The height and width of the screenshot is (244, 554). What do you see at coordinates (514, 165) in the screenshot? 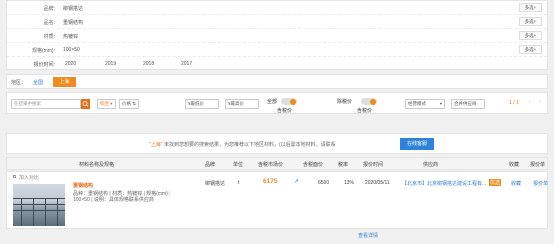
I see `col-fav: 收藏` at bounding box center [514, 165].